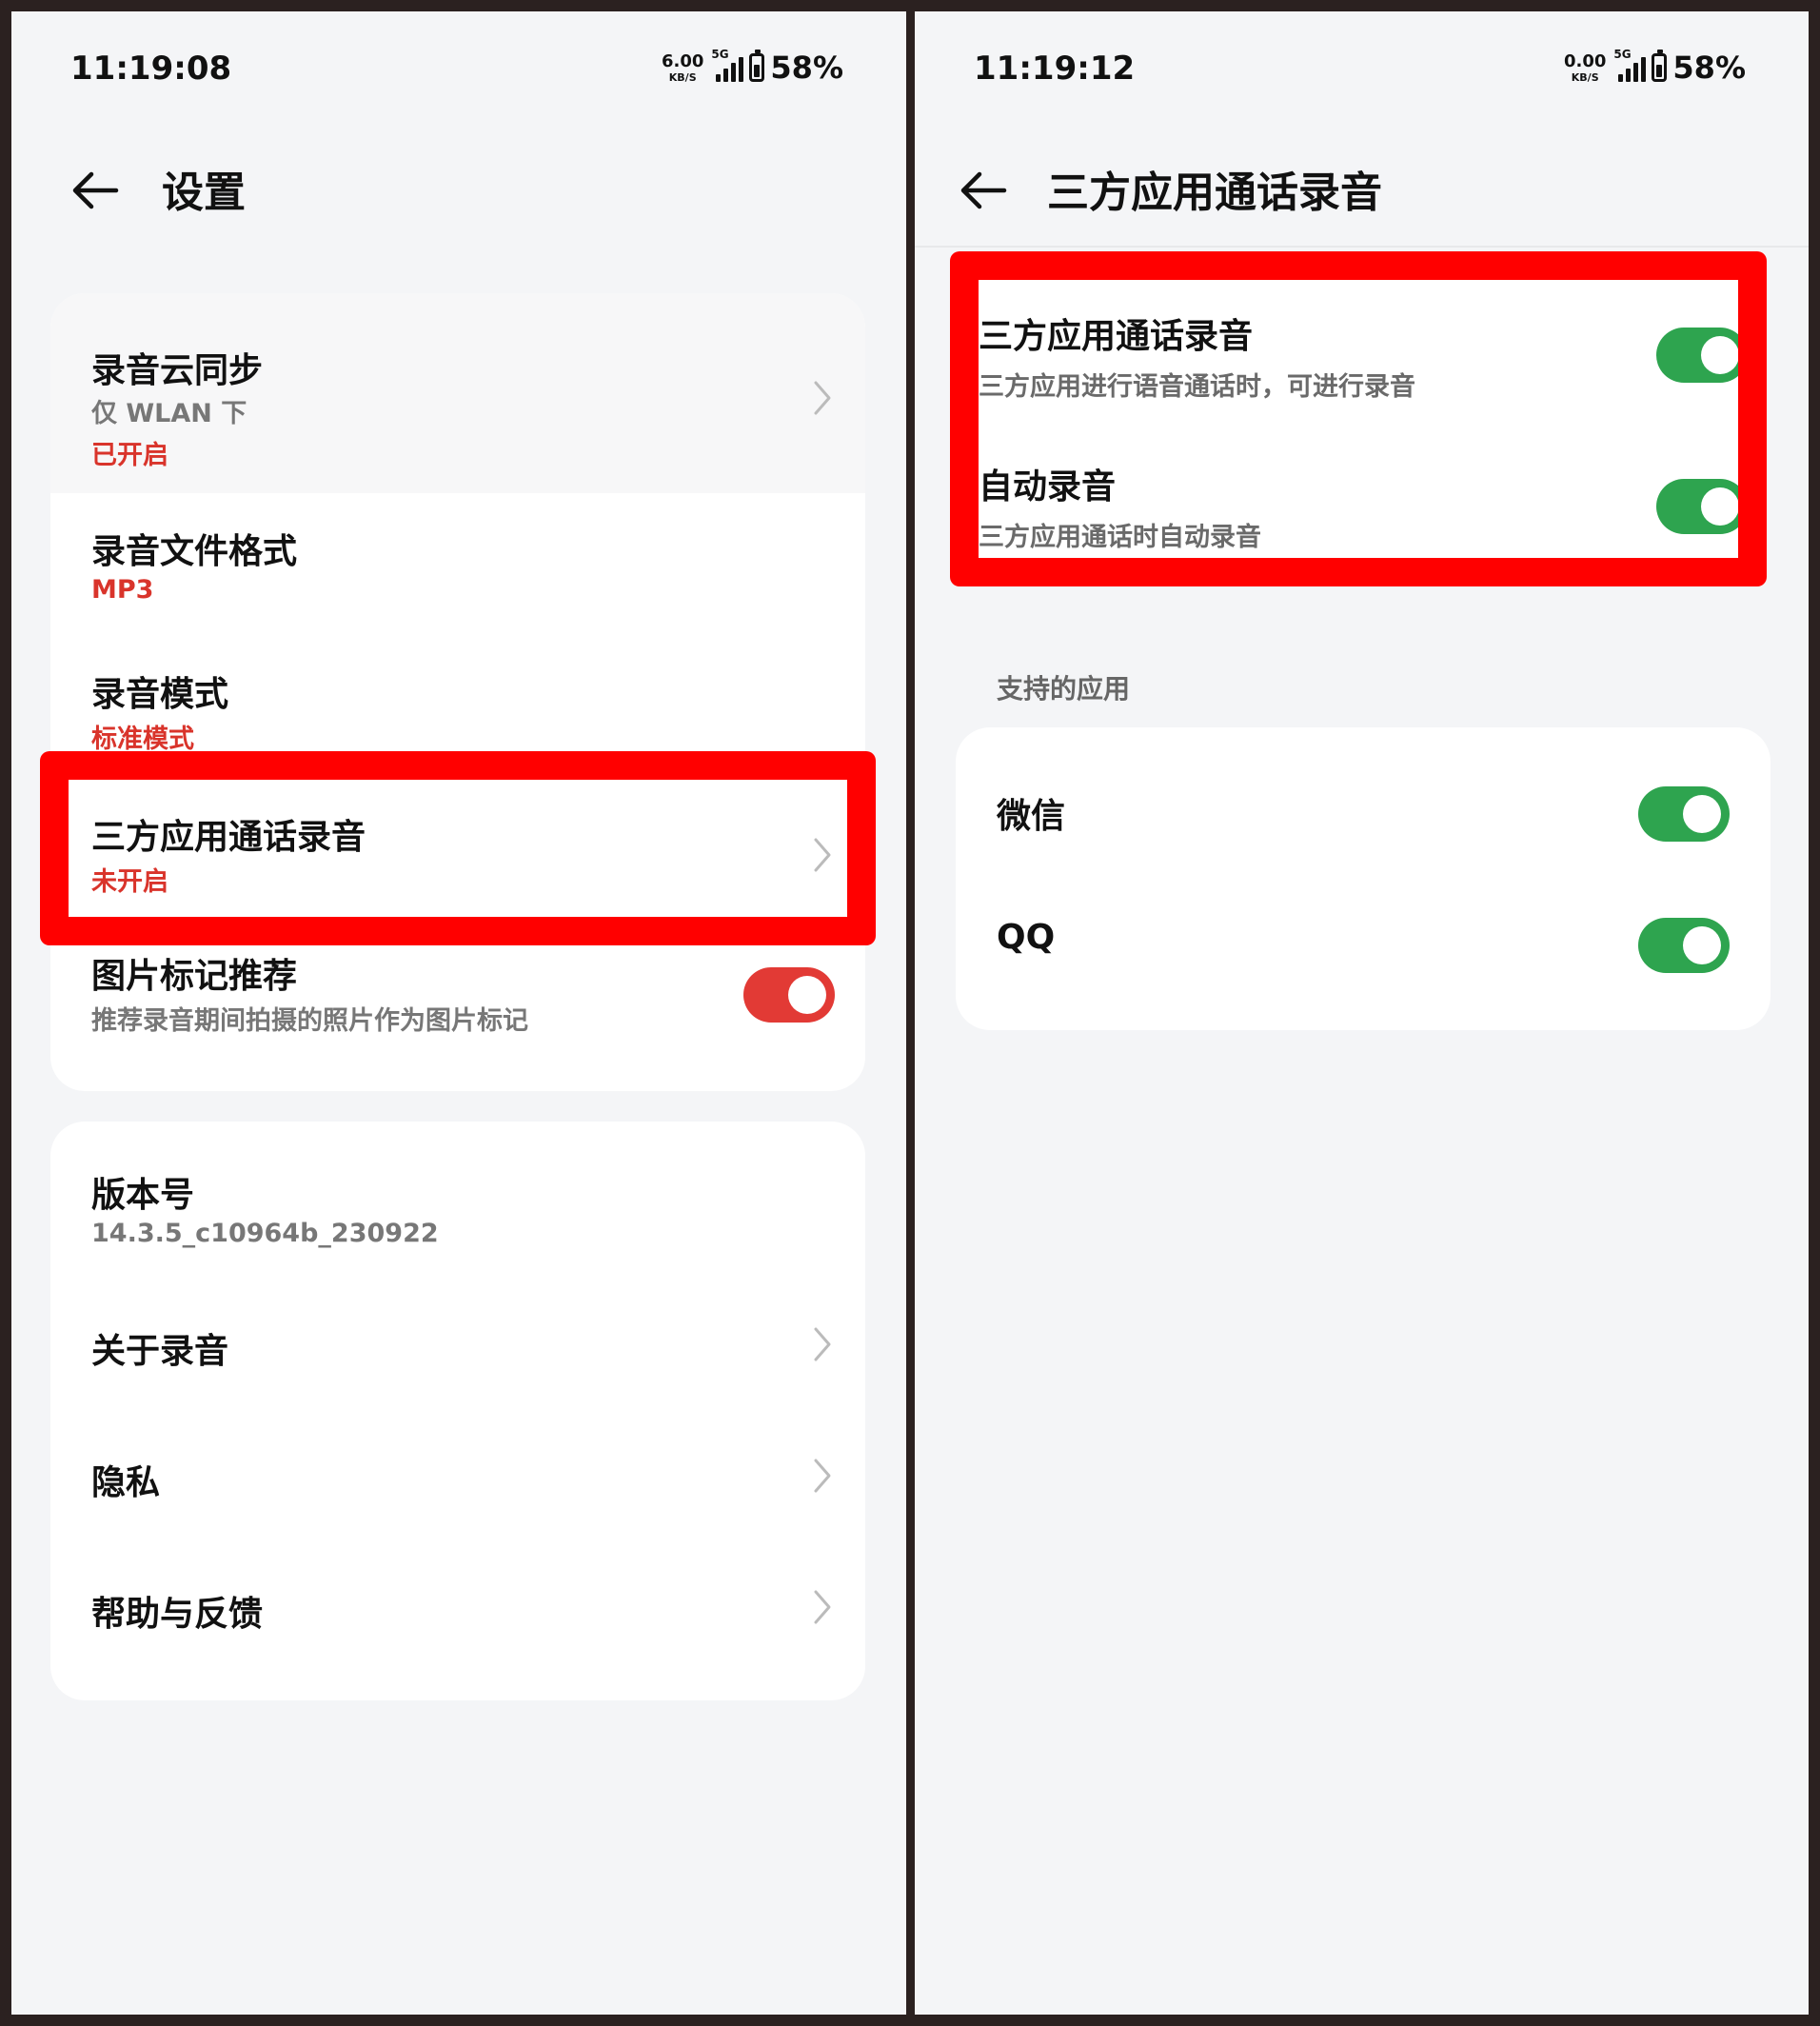  What do you see at coordinates (1363, 493) in the screenshot?
I see `setting-auto-record: 自动录音 三方应用通话时自动录音` at bounding box center [1363, 493].